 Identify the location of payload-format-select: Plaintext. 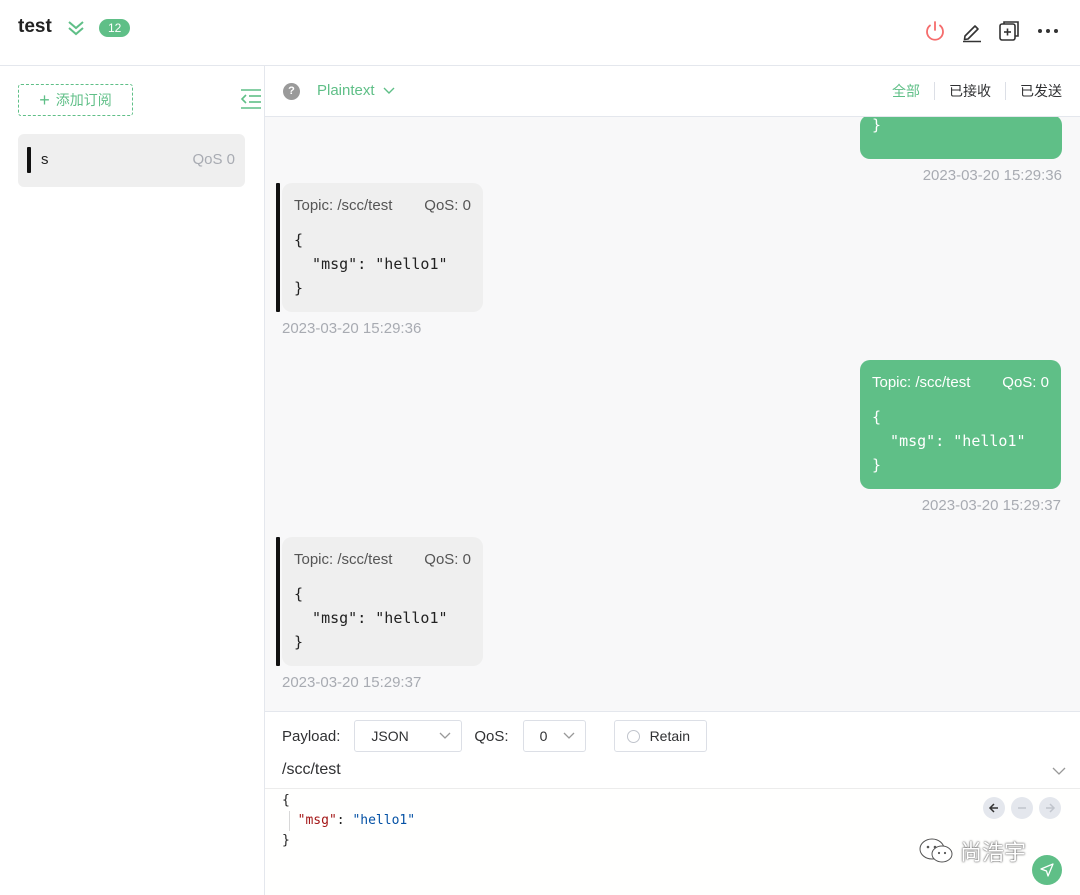
(356, 90).